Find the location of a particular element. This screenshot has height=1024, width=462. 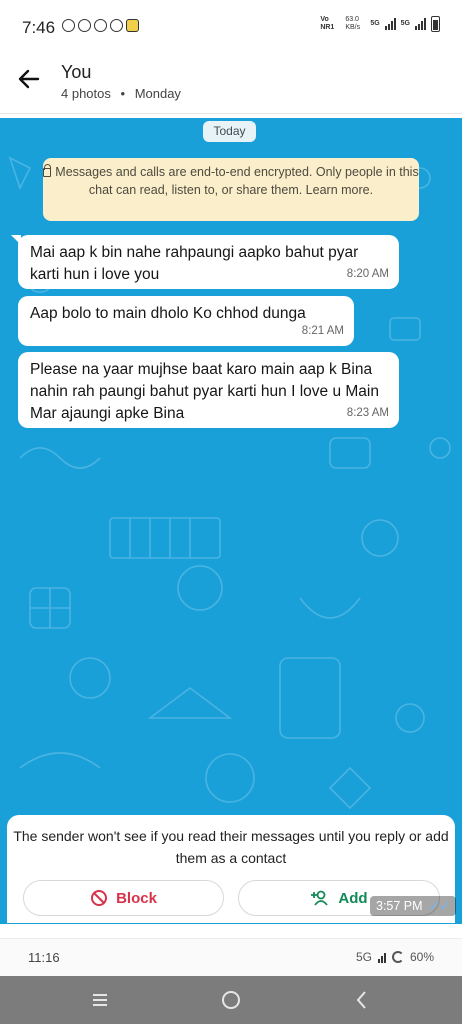

battery-percent: 60% is located at coordinates (421, 957).